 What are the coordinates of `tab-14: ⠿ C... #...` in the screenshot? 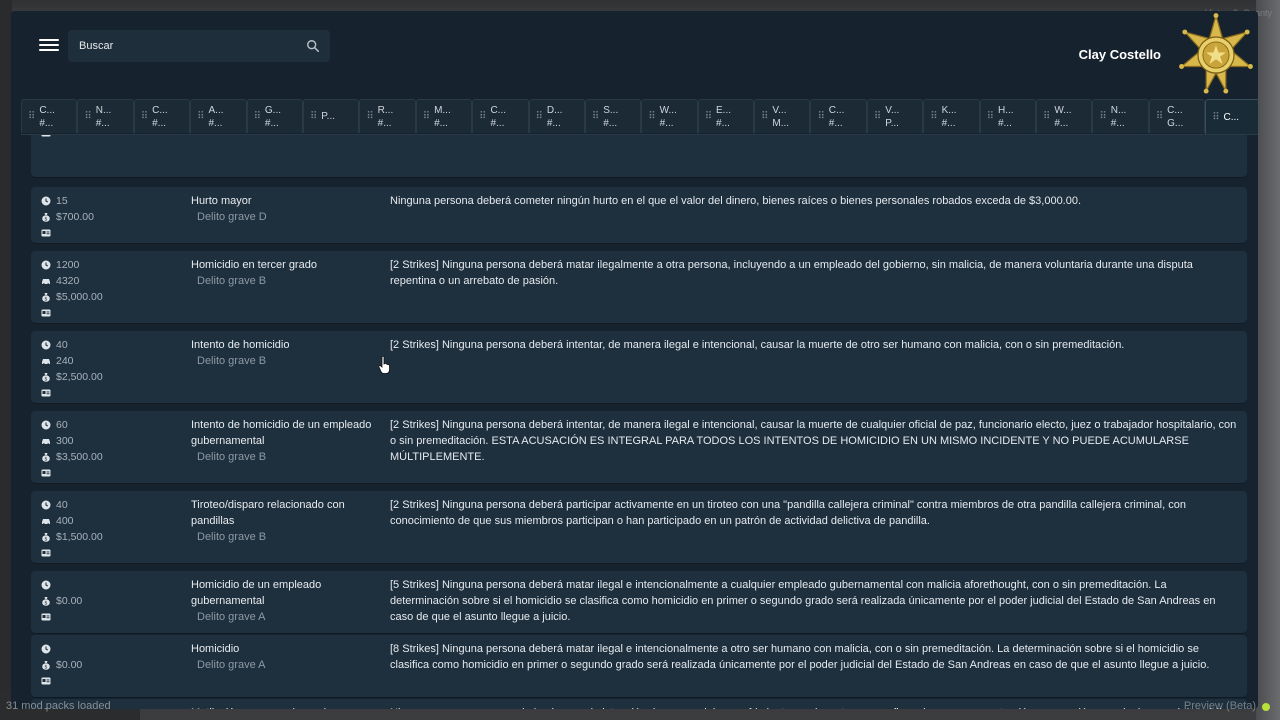 It's located at (838, 116).